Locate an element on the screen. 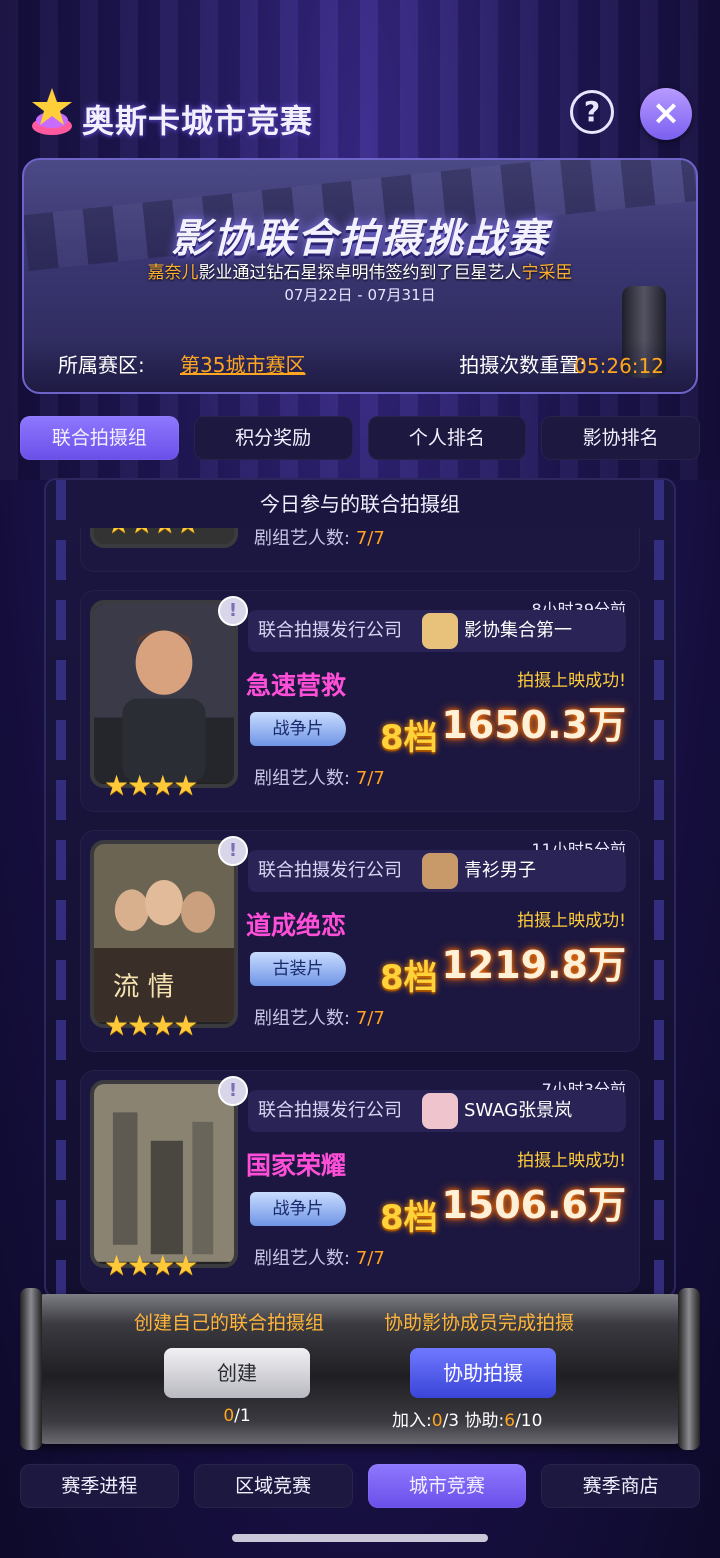  poster-image: 流 情 is located at coordinates (164, 933).